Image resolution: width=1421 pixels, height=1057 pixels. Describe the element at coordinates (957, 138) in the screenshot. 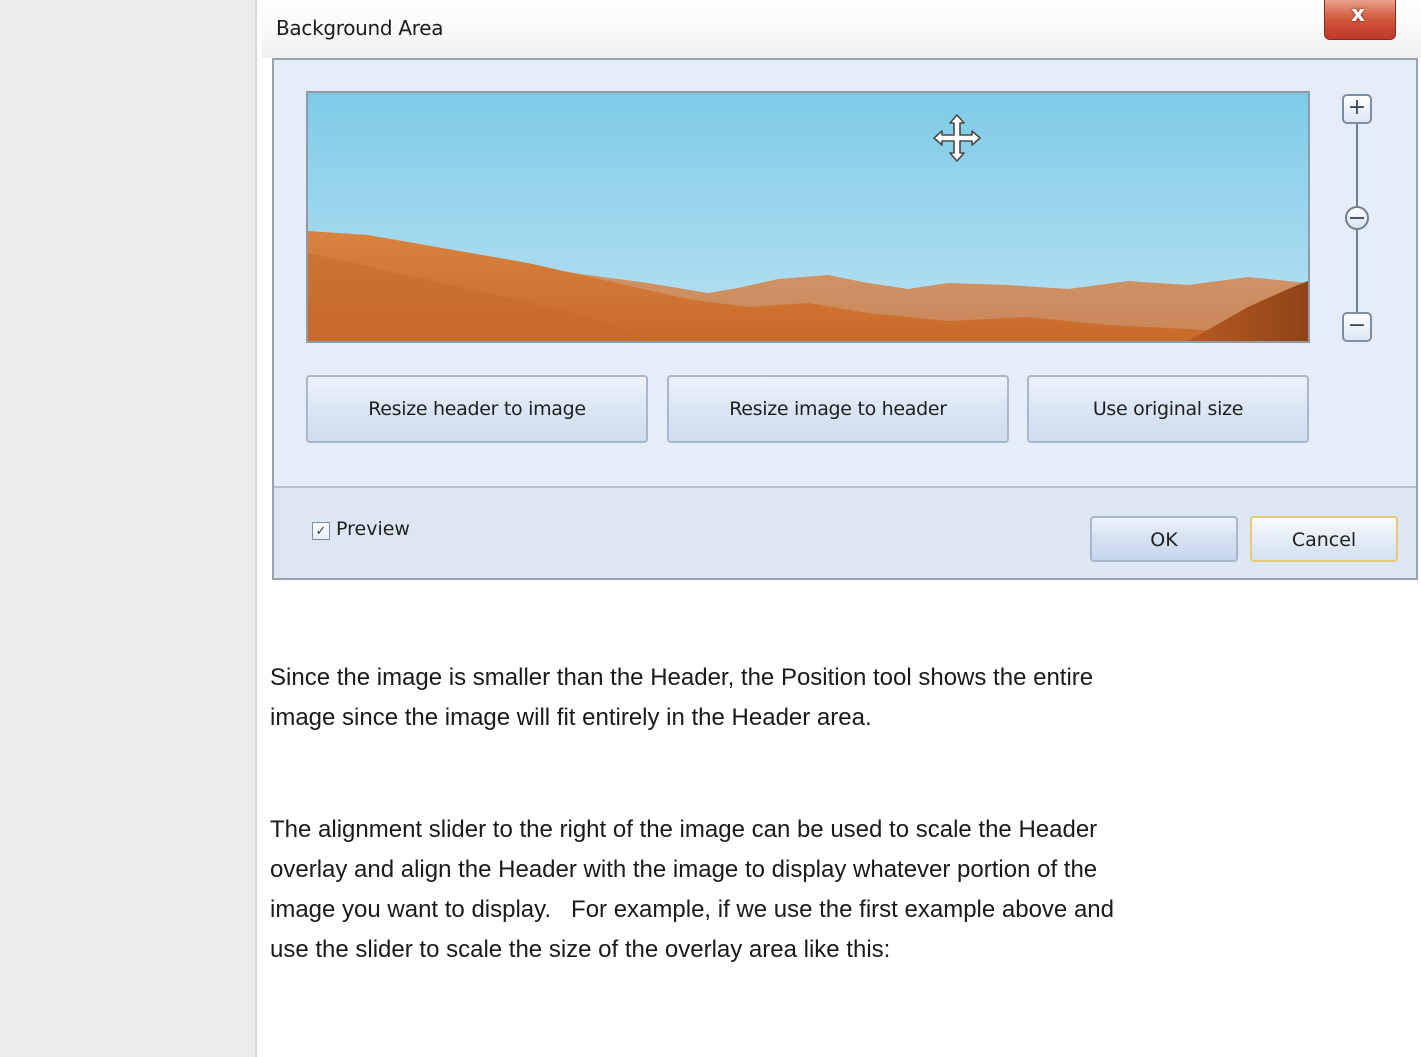

I see `move-cursor-icon` at that location.